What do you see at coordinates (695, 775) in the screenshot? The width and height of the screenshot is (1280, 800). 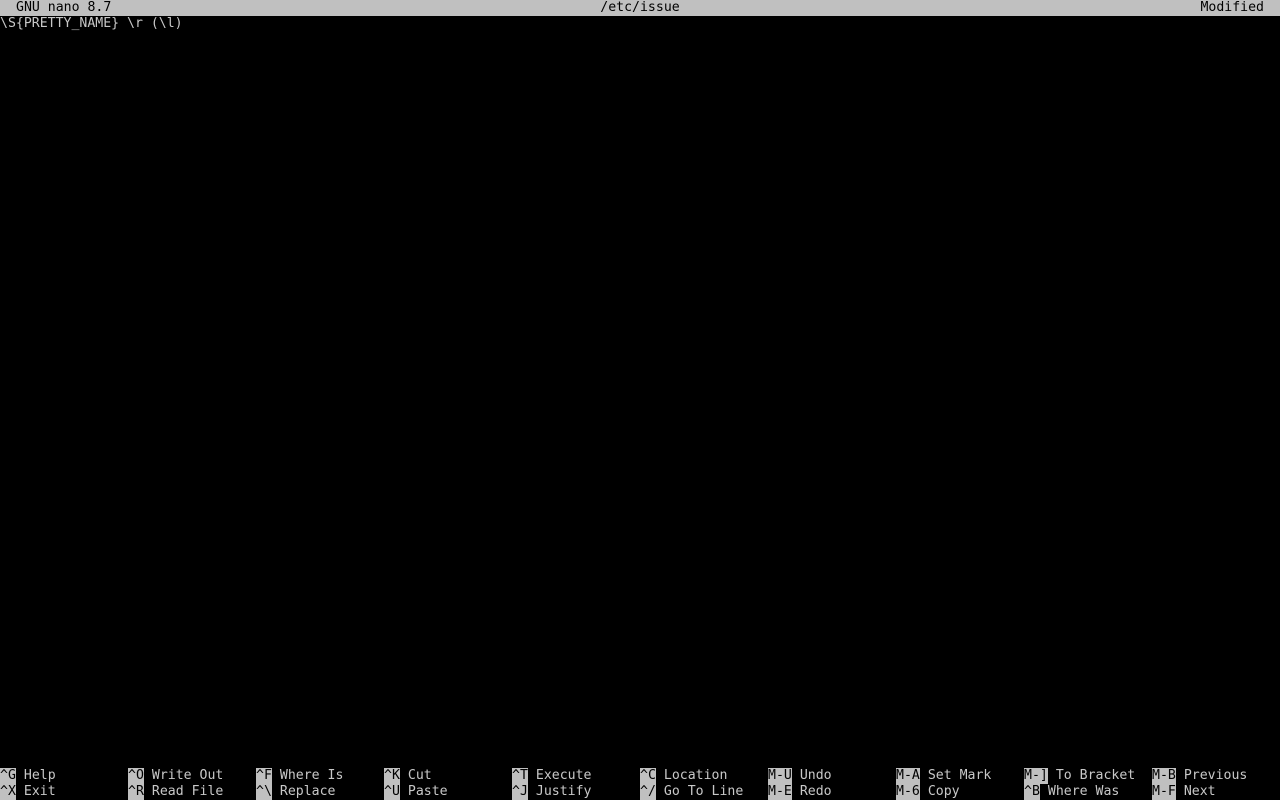 I see `shortcut-label: Location` at bounding box center [695, 775].